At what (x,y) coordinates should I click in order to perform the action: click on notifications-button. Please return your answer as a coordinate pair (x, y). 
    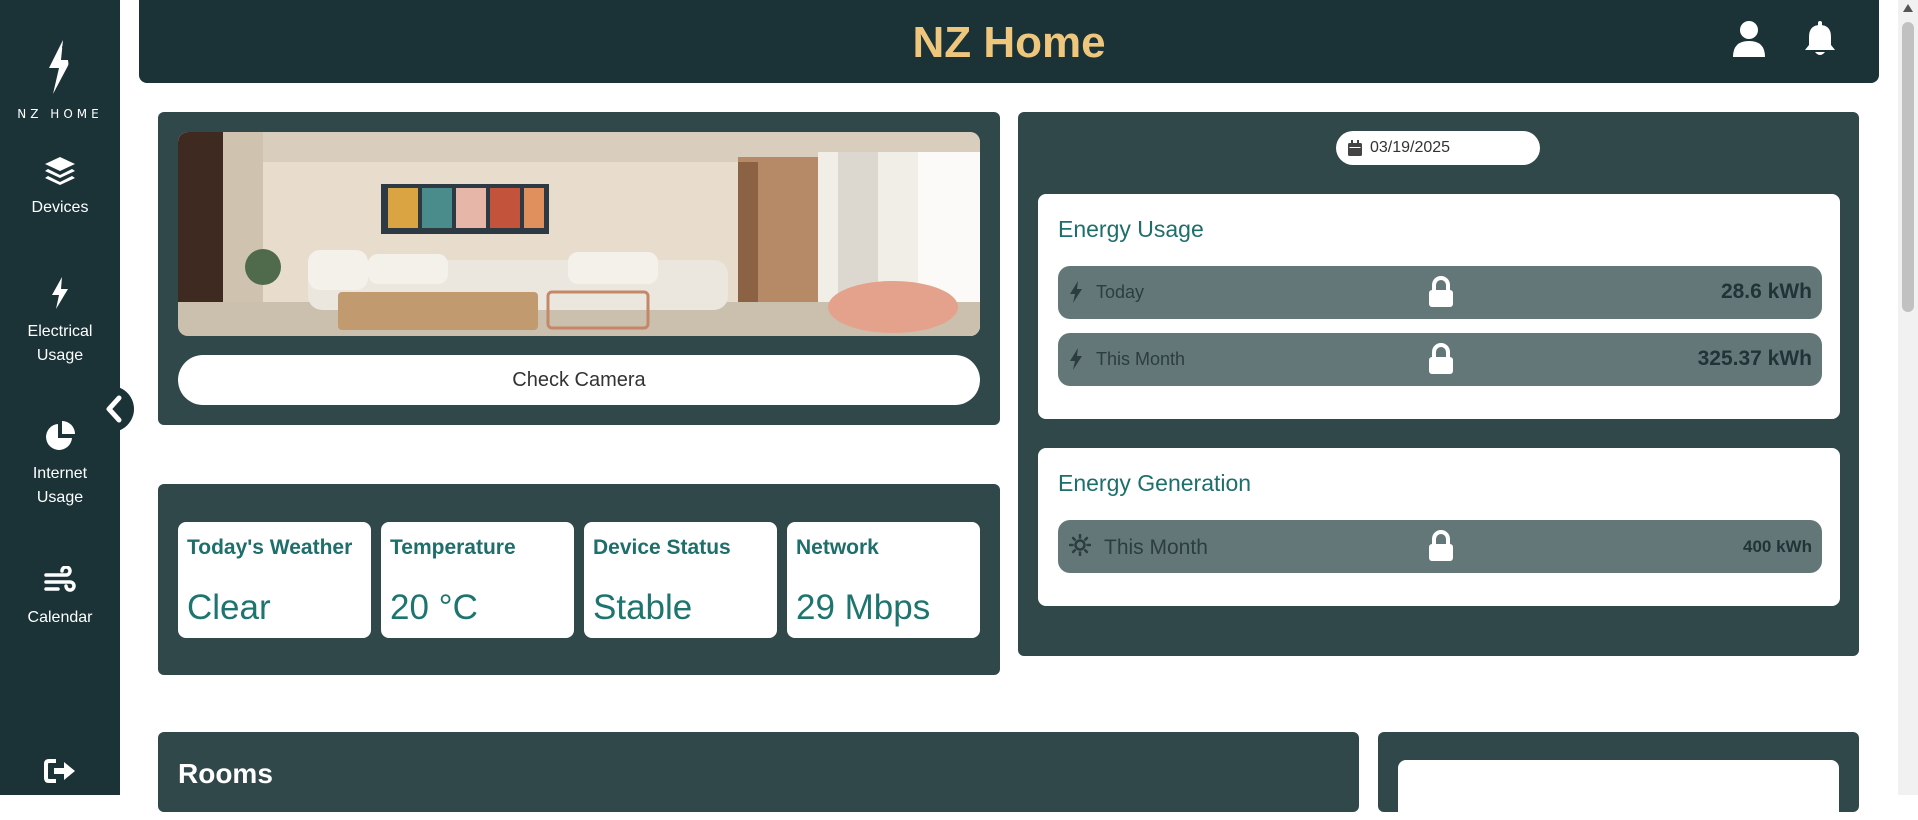
    Looking at the image, I should click on (1820, 41).